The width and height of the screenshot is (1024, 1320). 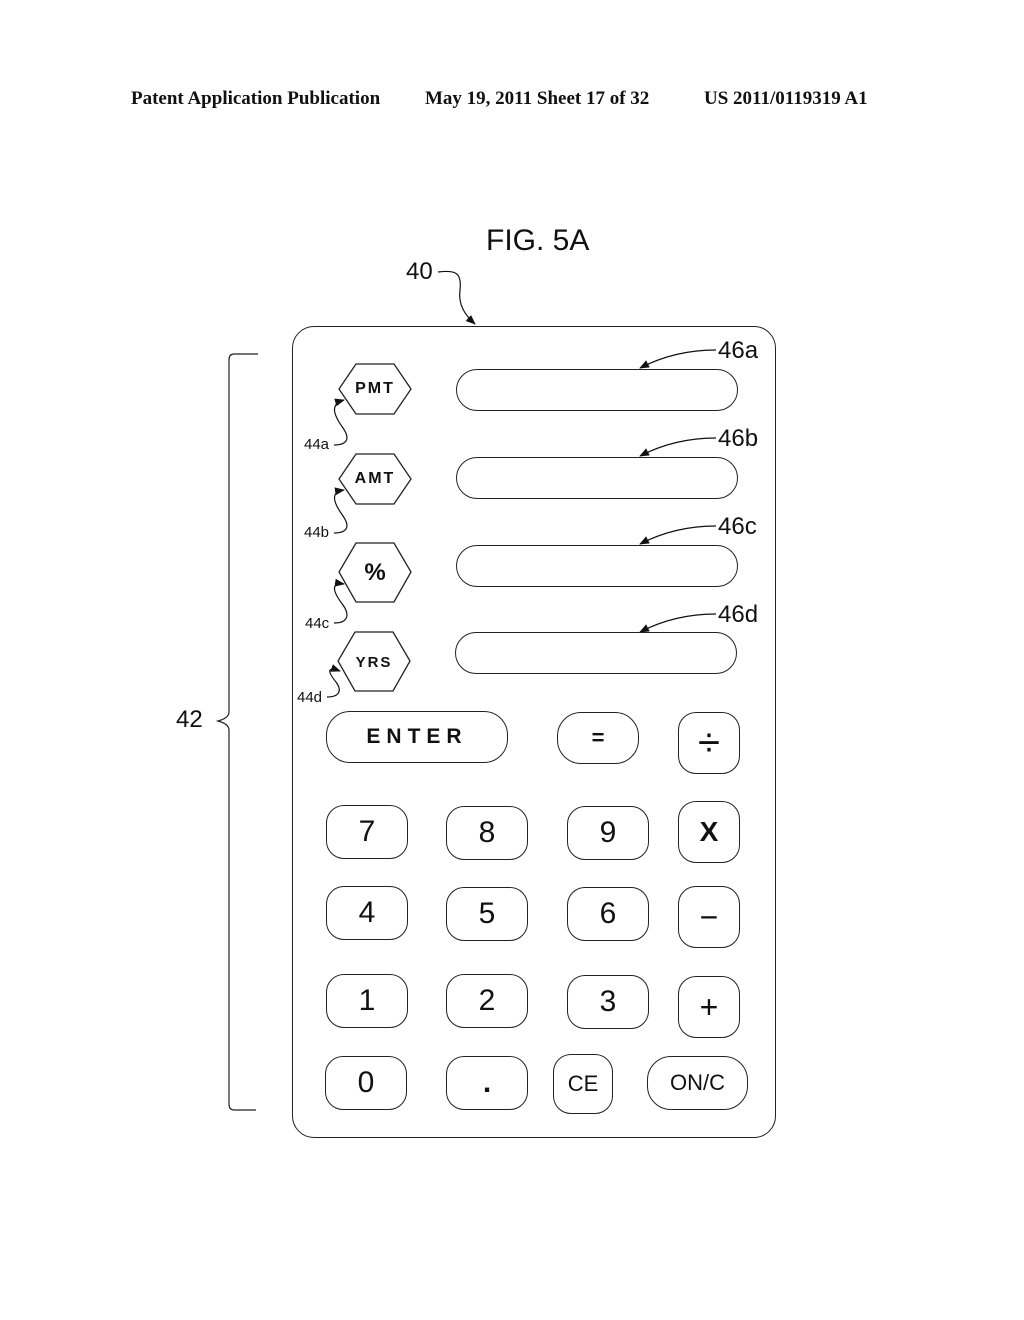 I want to click on equals-key: =, so click(x=598, y=738).